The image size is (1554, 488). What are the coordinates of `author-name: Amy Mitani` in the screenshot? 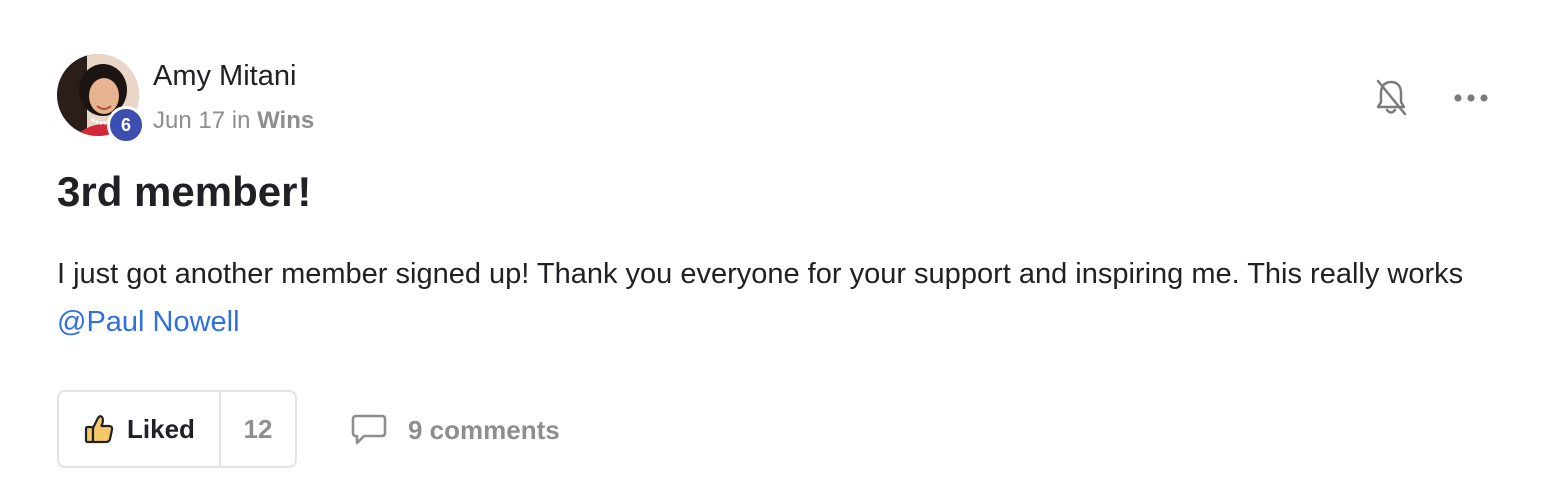 It's located at (224, 76).